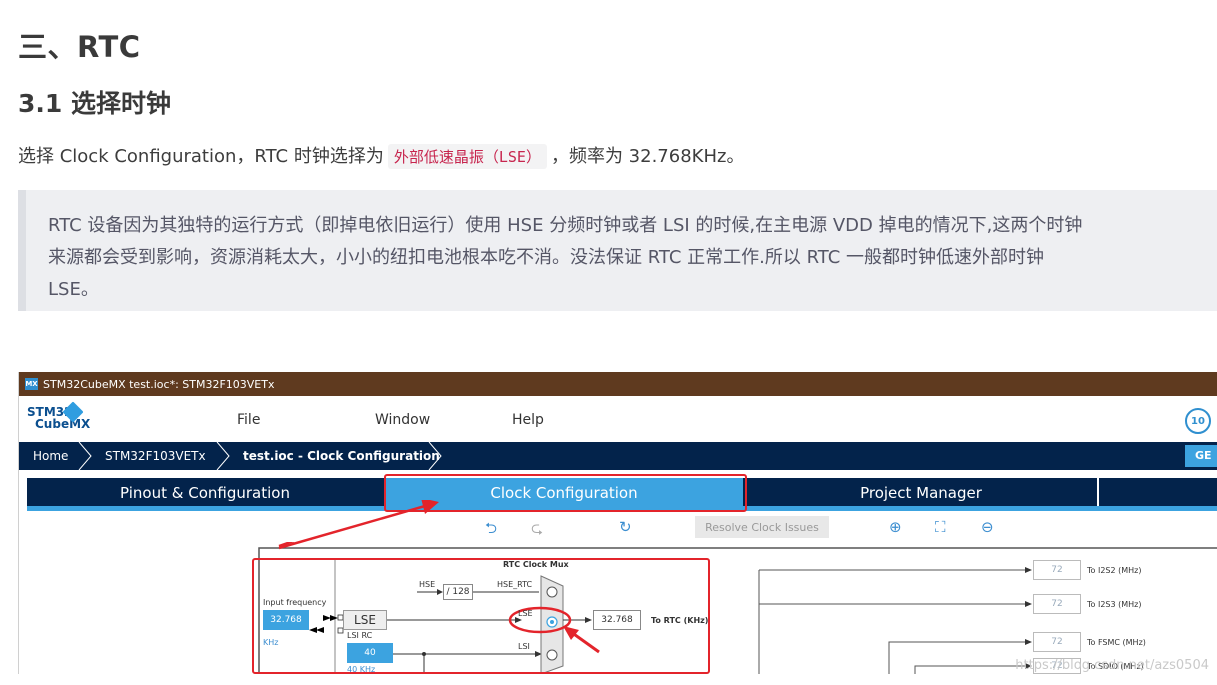 This screenshot has width=1217, height=685. What do you see at coordinates (1098, 493) in the screenshot?
I see `tab-divider` at bounding box center [1098, 493].